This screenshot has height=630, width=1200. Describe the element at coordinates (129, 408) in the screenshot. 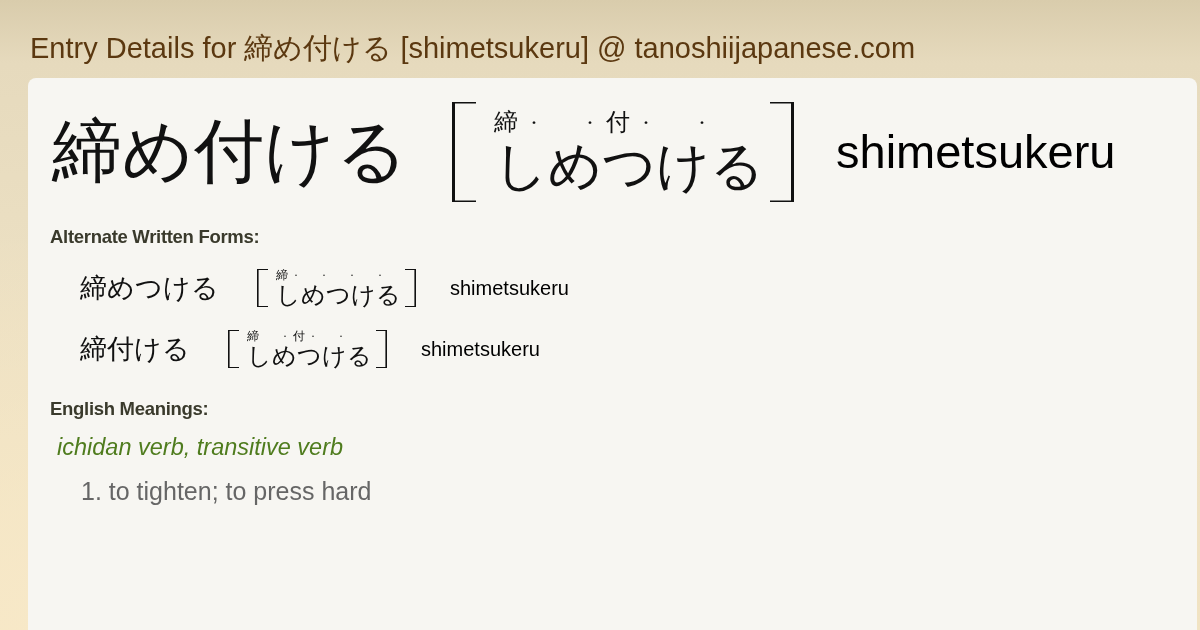

I see `section-heading: English Meanings:` at that location.